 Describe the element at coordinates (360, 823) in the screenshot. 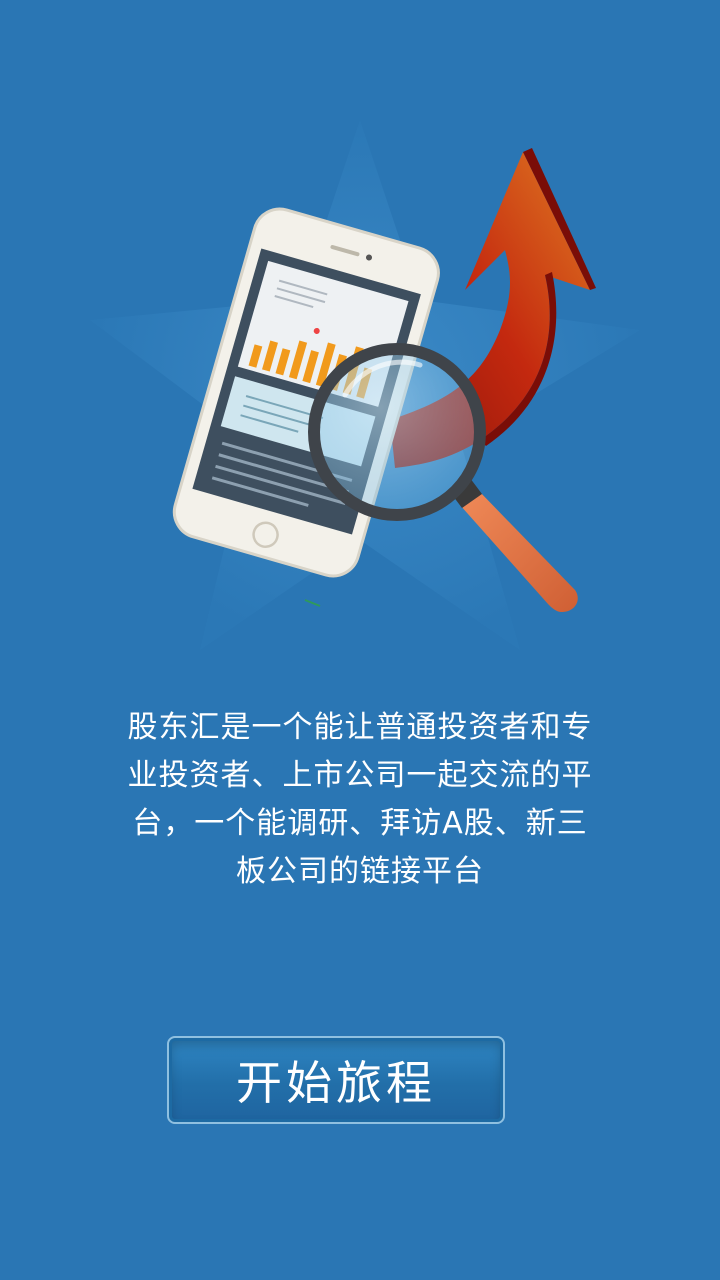

I see `description-line: 台，一个能调研、拜访A股、新三` at that location.